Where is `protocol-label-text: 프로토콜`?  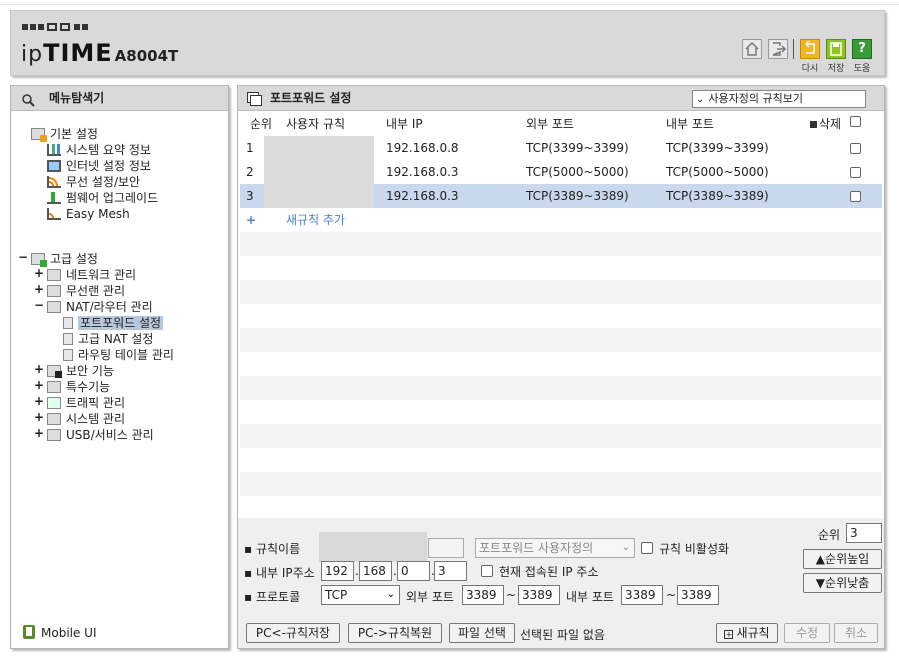
protocol-label-text: 프로토콜 is located at coordinates (278, 597).